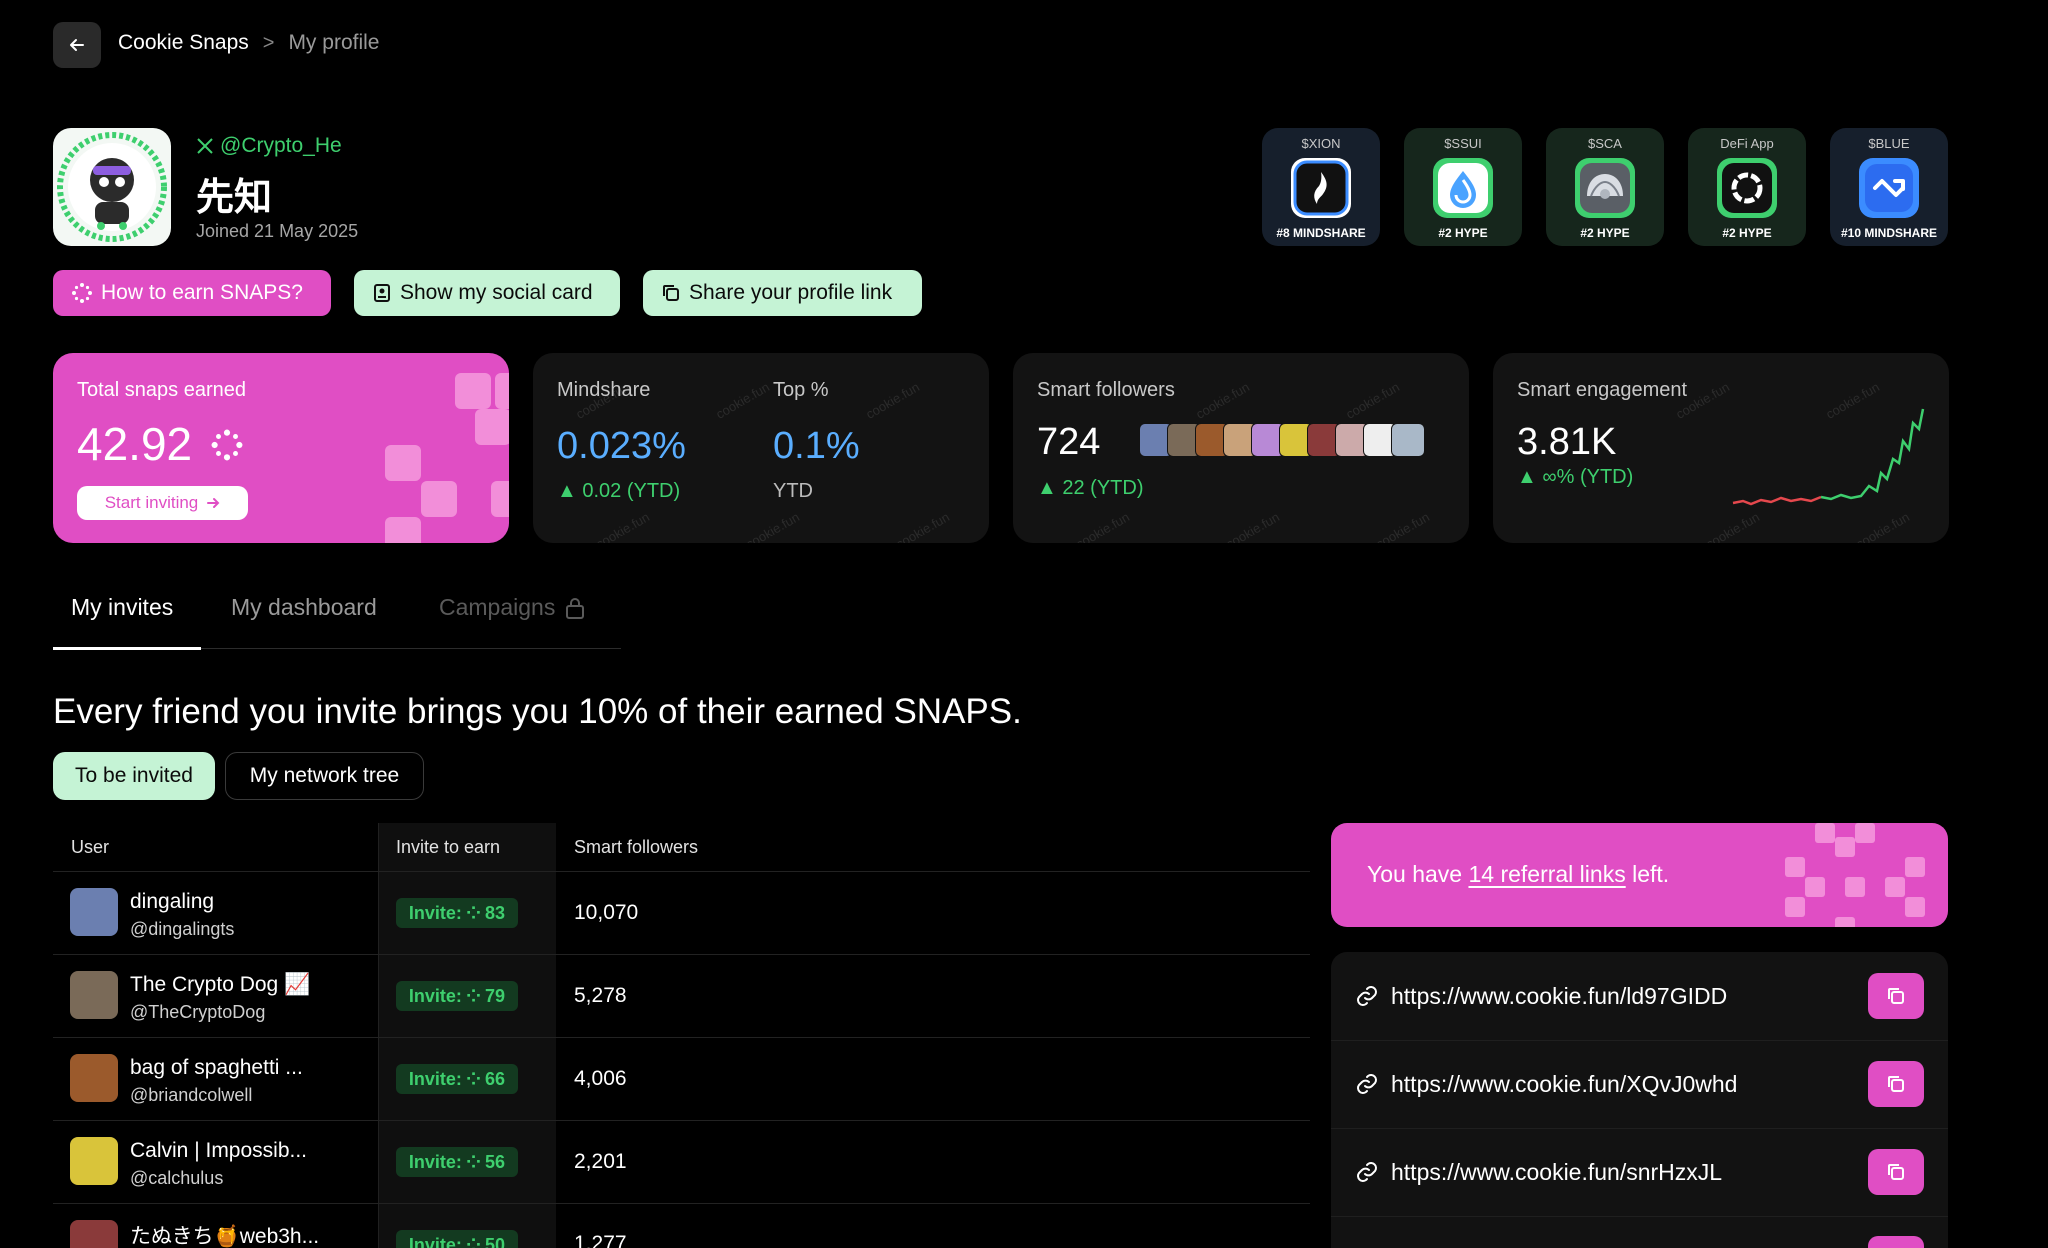 This screenshot has width=2048, height=1248. Describe the element at coordinates (457, 1239) in the screenshot. I see `invite-button: Invite: ⁘ 50` at that location.